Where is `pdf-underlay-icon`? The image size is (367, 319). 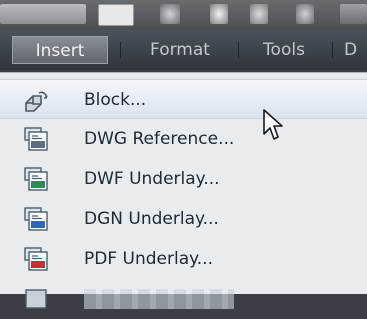
pdf-underlay-icon is located at coordinates (36, 259).